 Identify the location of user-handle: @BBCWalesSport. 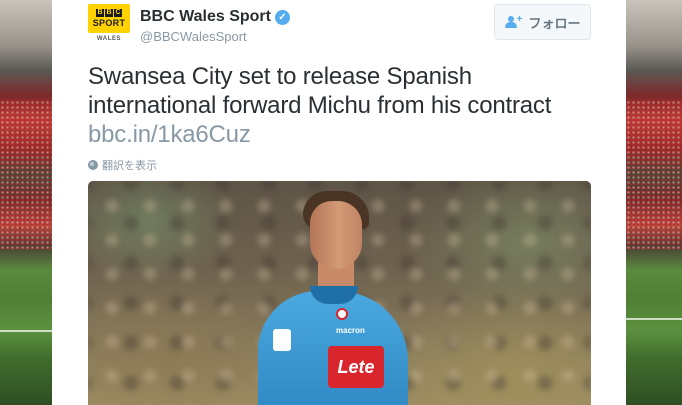
(193, 36).